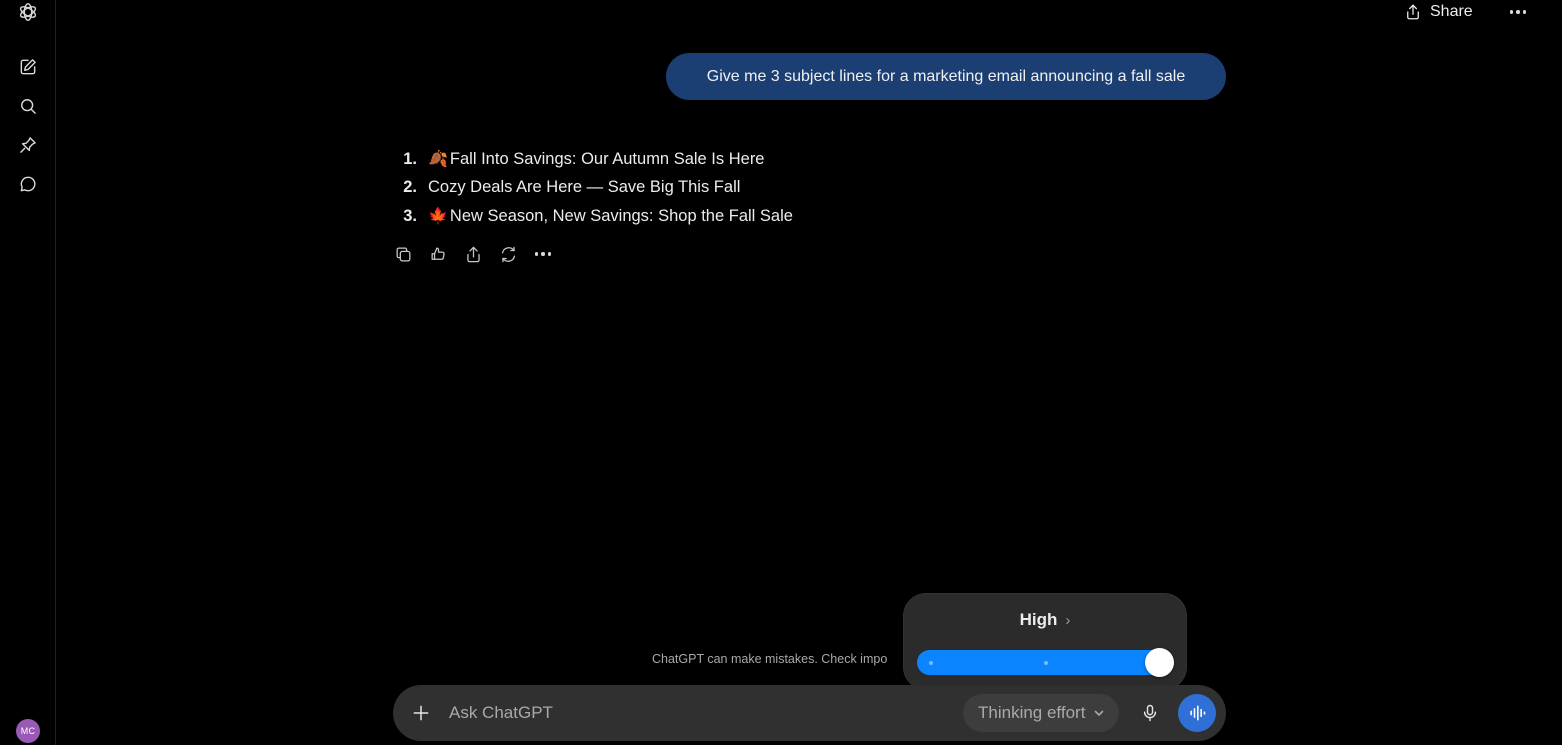 Image resolution: width=1562 pixels, height=745 pixels. I want to click on plus-icon, so click(421, 713).